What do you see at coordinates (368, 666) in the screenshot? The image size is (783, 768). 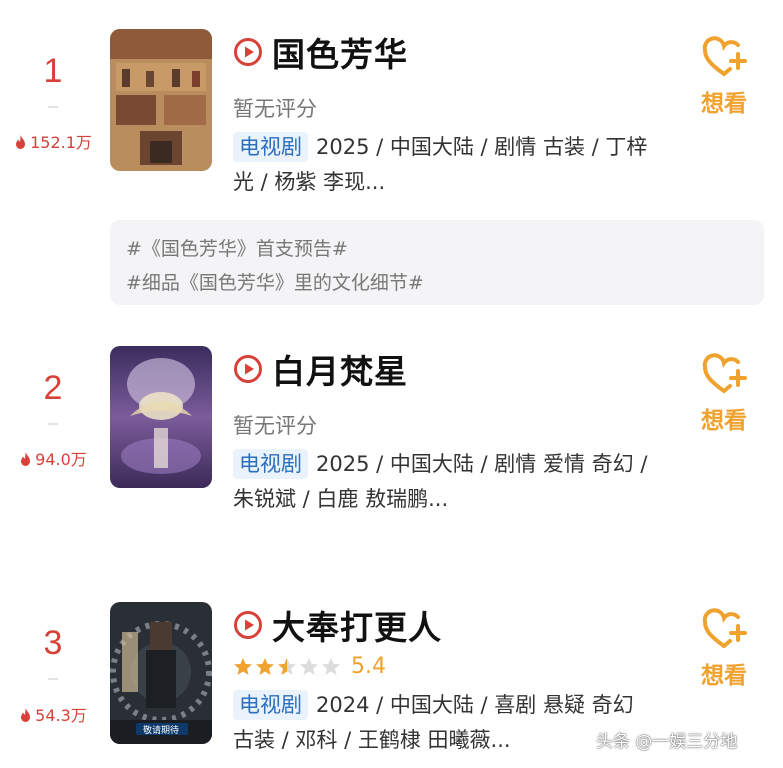 I see `rating-score: 5.4` at bounding box center [368, 666].